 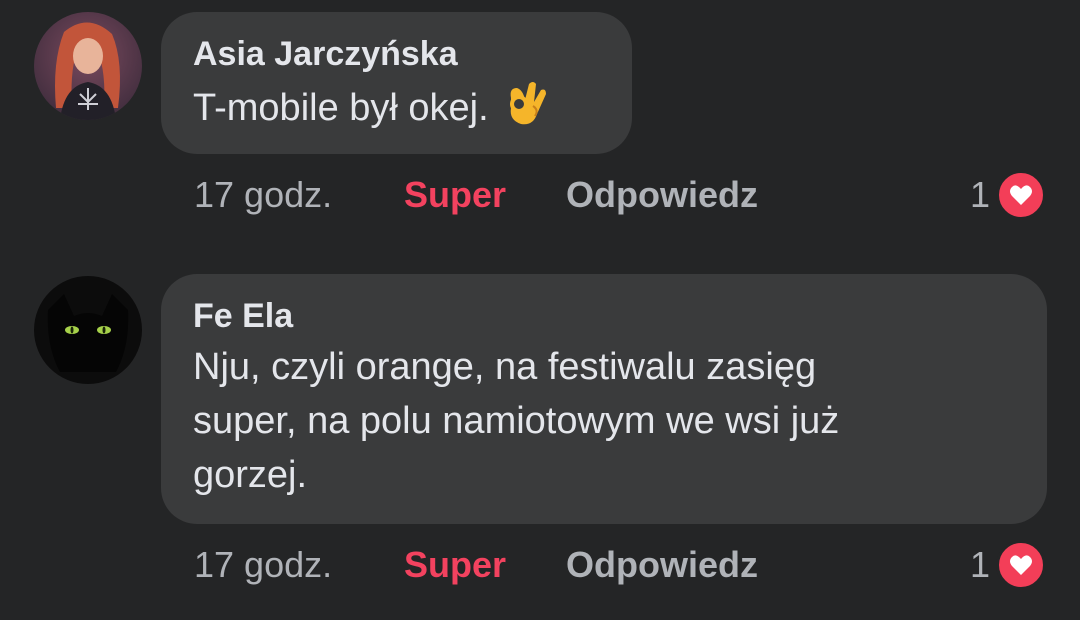 What do you see at coordinates (526, 111) in the screenshot?
I see `ok-hand-emoji-icon` at bounding box center [526, 111].